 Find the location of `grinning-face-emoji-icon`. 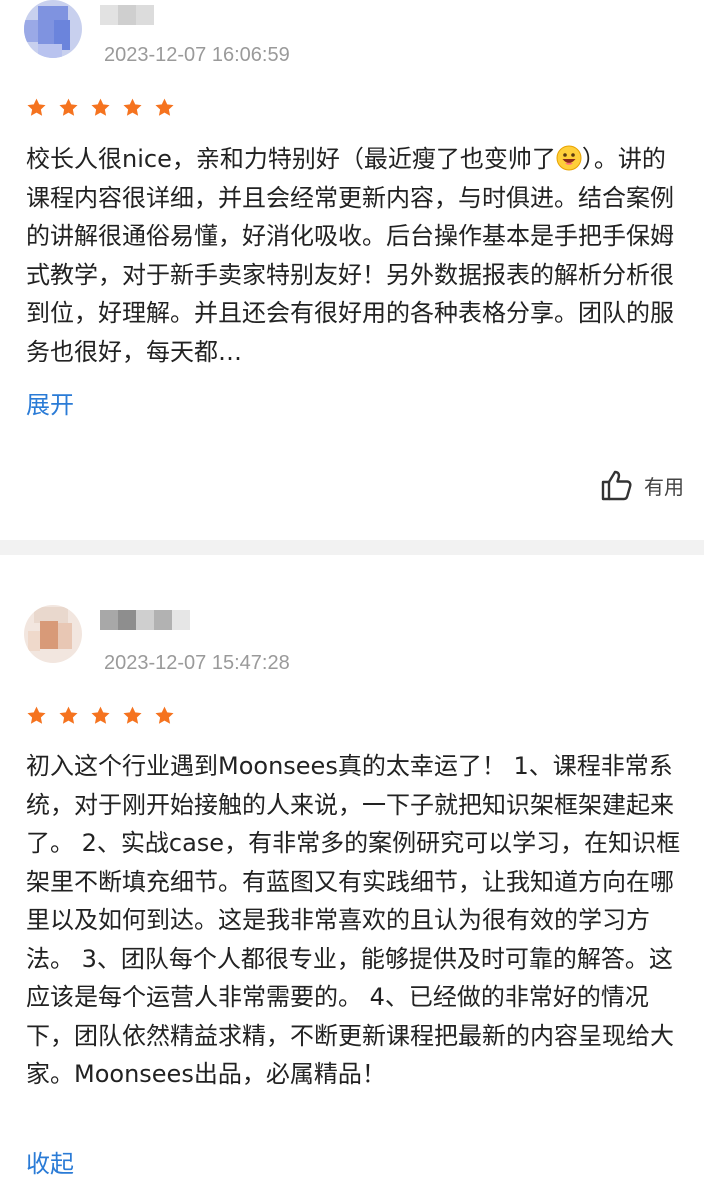

grinning-face-emoji-icon is located at coordinates (569, 158).